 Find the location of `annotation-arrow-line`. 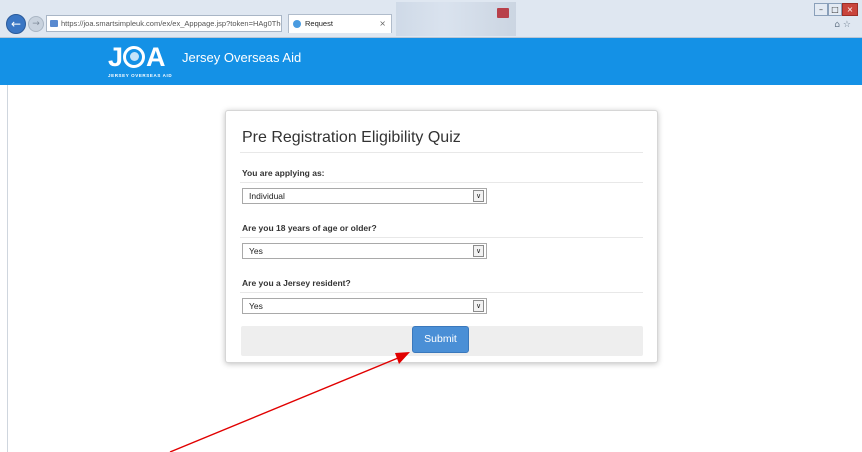

annotation-arrow-line is located at coordinates (284, 404).